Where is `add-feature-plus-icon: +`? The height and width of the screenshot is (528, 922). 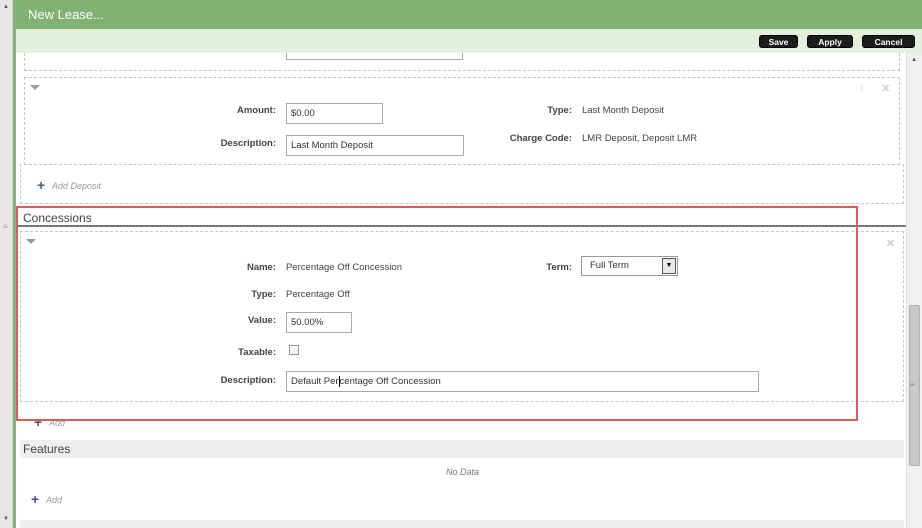 add-feature-plus-icon: + is located at coordinates (35, 499).